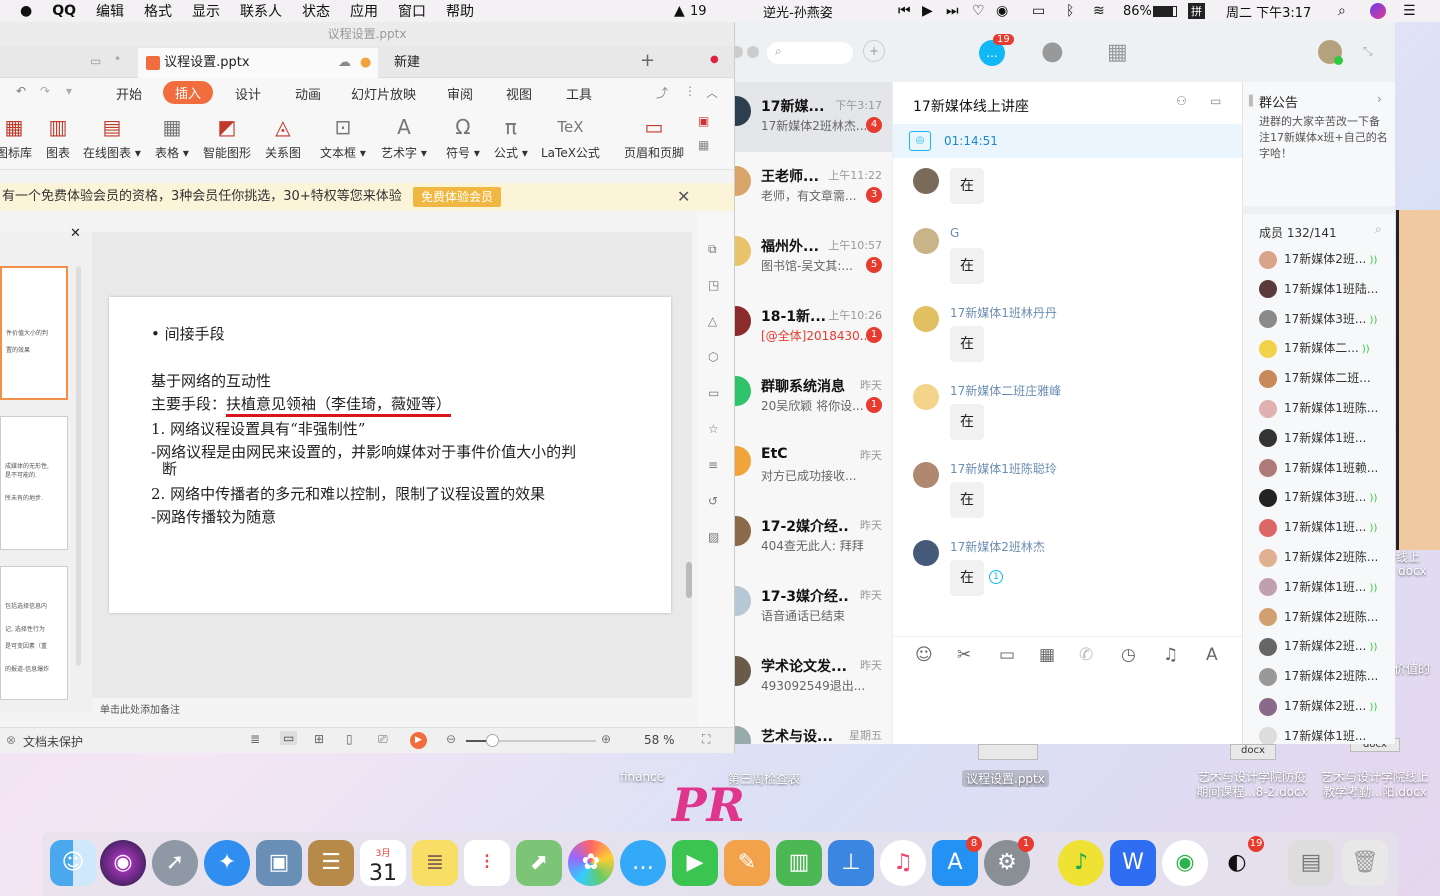 The height and width of the screenshot is (896, 1440). What do you see at coordinates (813, 537) in the screenshot?
I see `conversation-item: 17-2媒介经... 昨天 404查无此人: 拜拜` at bounding box center [813, 537].